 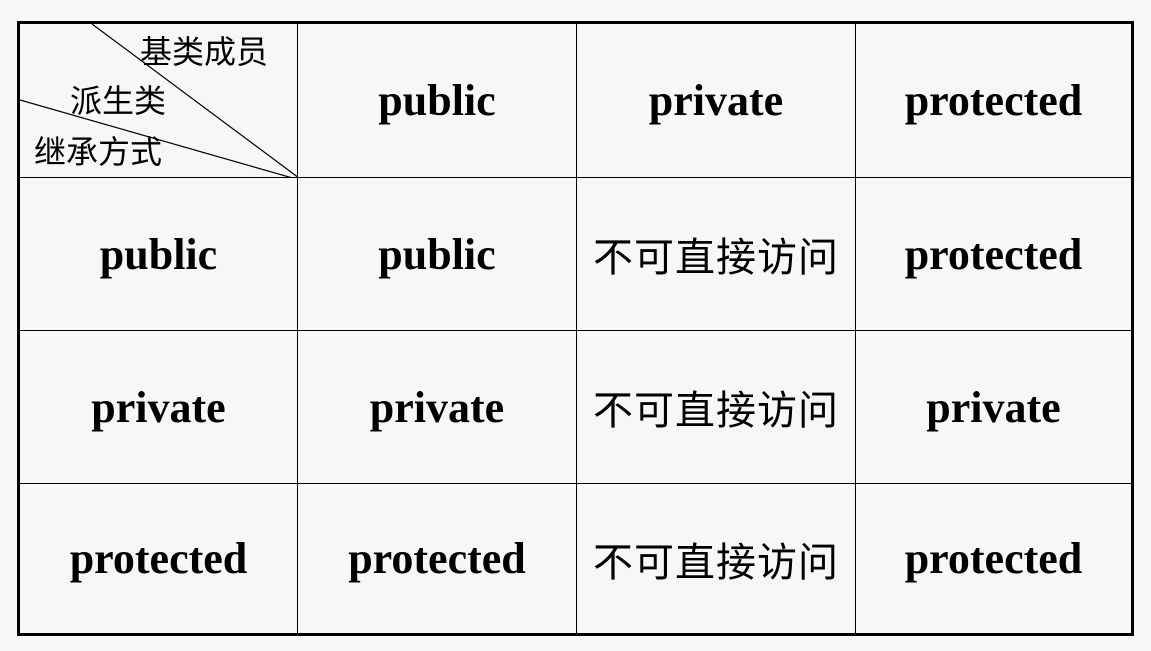 What do you see at coordinates (159, 407) in the screenshot?
I see `row-label-private: private` at bounding box center [159, 407].